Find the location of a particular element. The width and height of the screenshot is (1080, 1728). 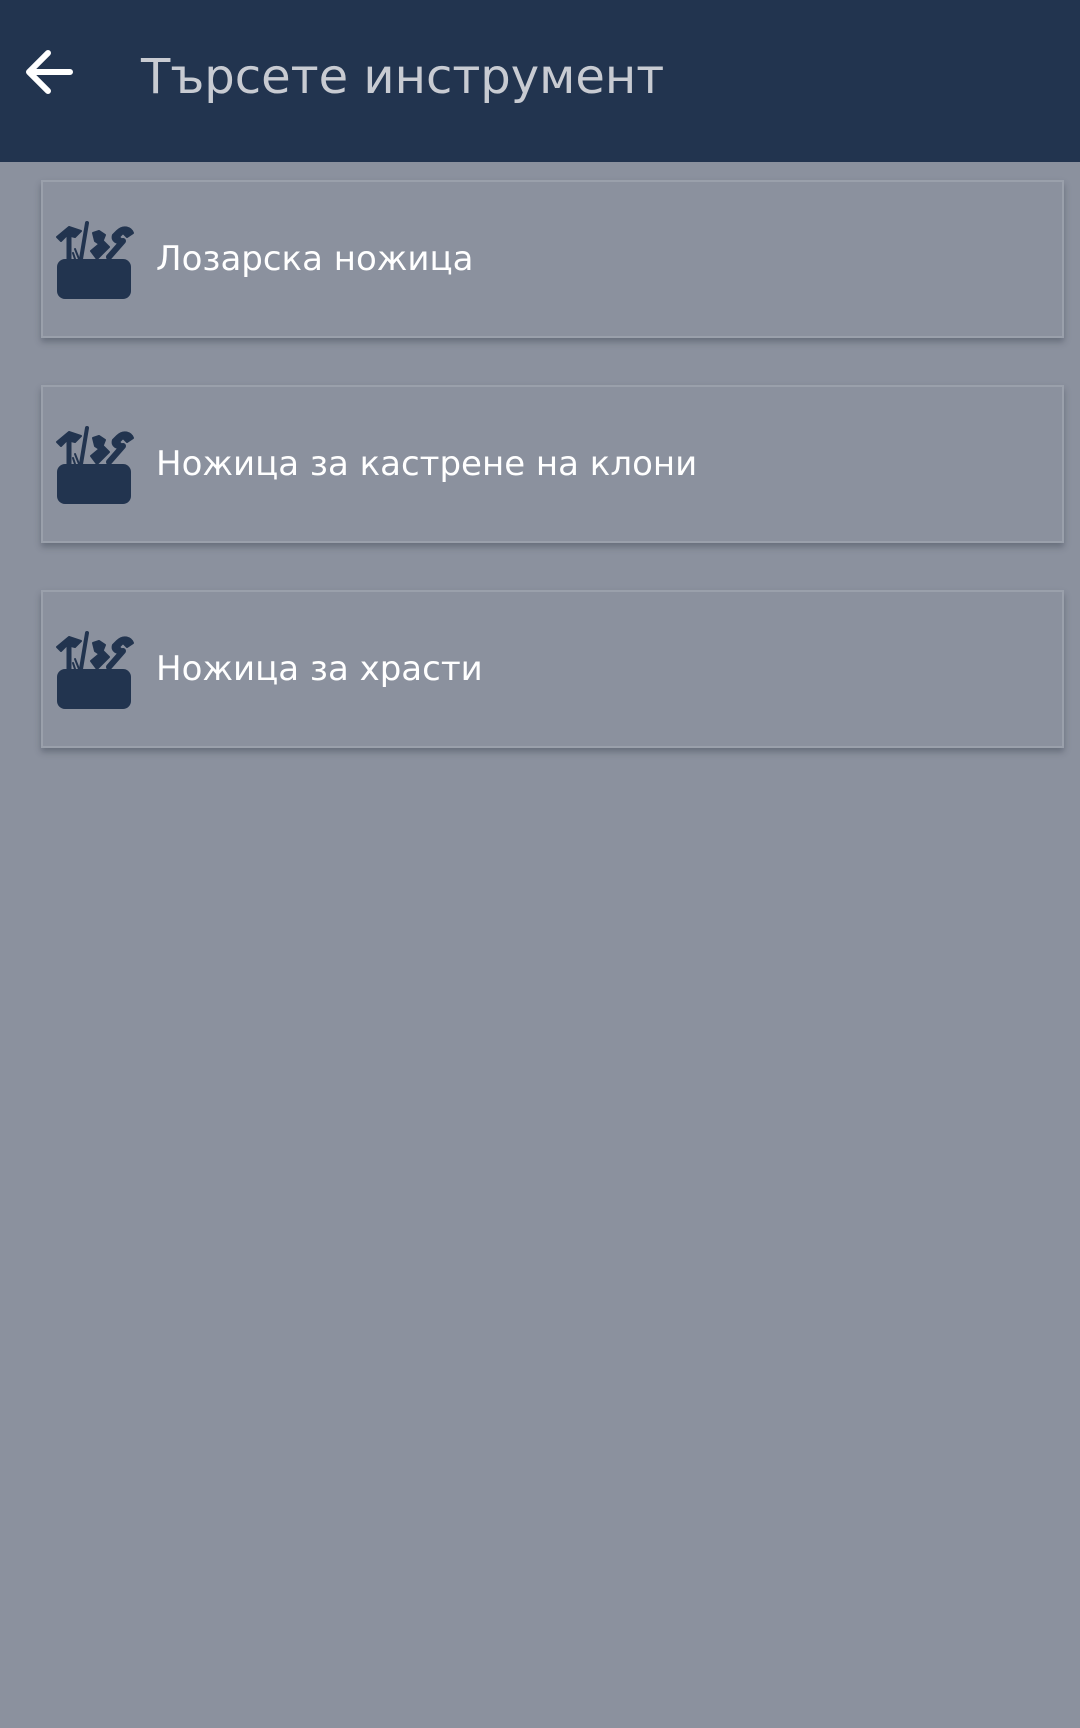

list-item-label: Ножица за храсти is located at coordinates (319, 669).